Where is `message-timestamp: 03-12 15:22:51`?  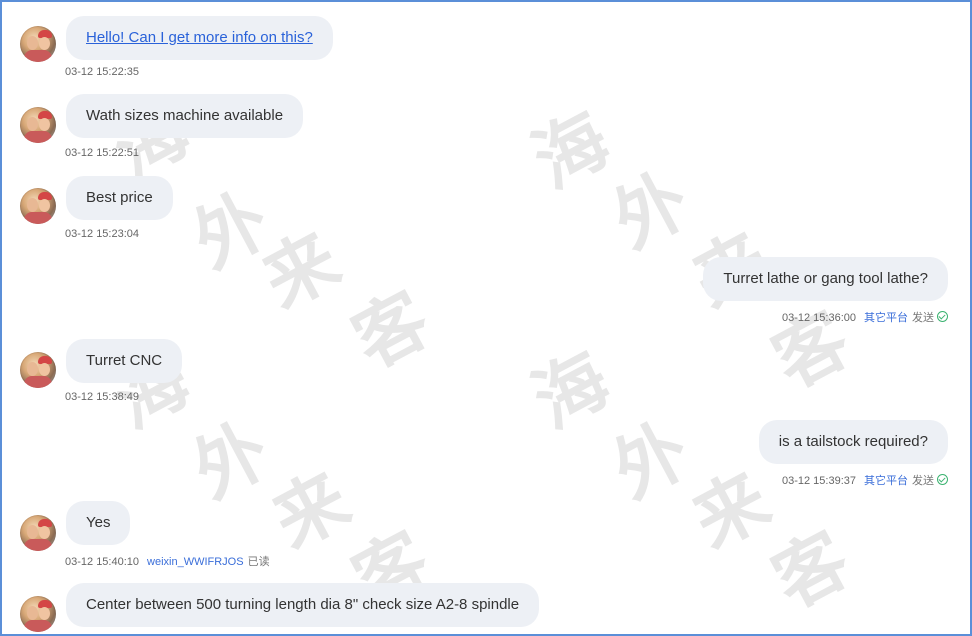 message-timestamp: 03-12 15:22:51 is located at coordinates (102, 153).